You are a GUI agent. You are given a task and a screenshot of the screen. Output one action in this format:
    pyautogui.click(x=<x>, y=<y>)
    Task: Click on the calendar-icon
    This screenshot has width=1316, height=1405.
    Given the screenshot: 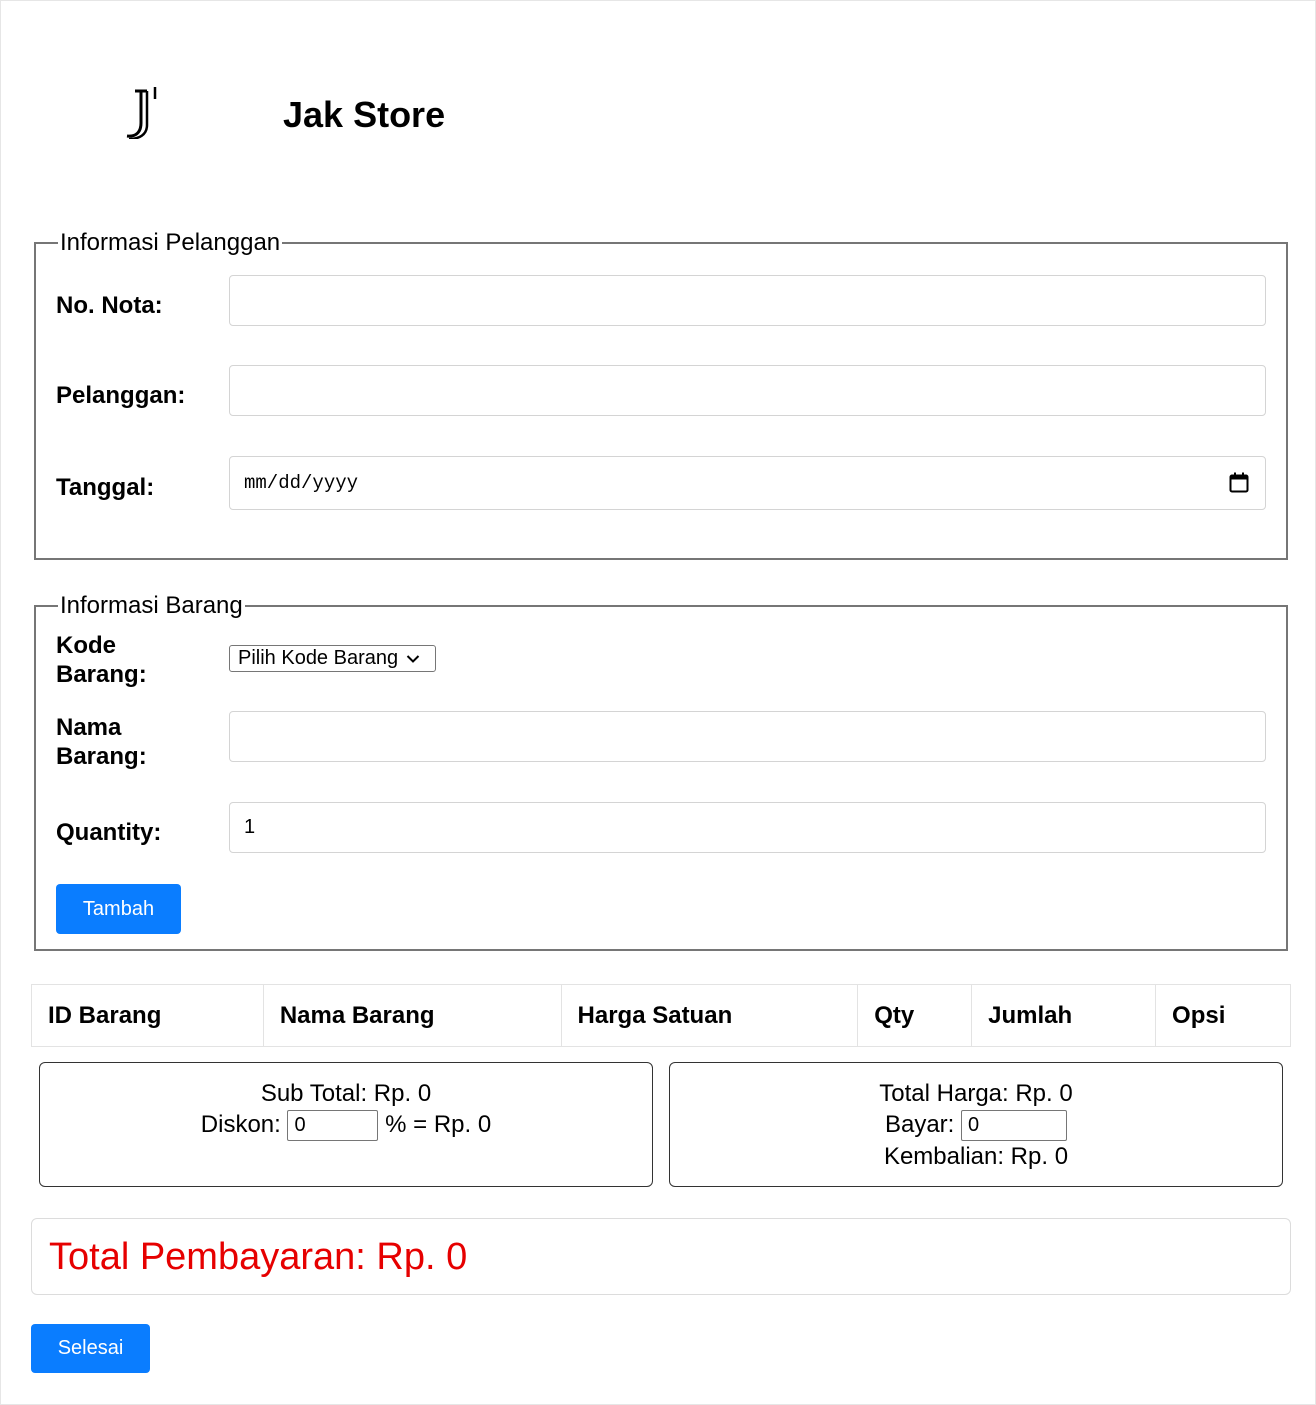 What is the action you would take?
    pyautogui.click(x=1239, y=482)
    